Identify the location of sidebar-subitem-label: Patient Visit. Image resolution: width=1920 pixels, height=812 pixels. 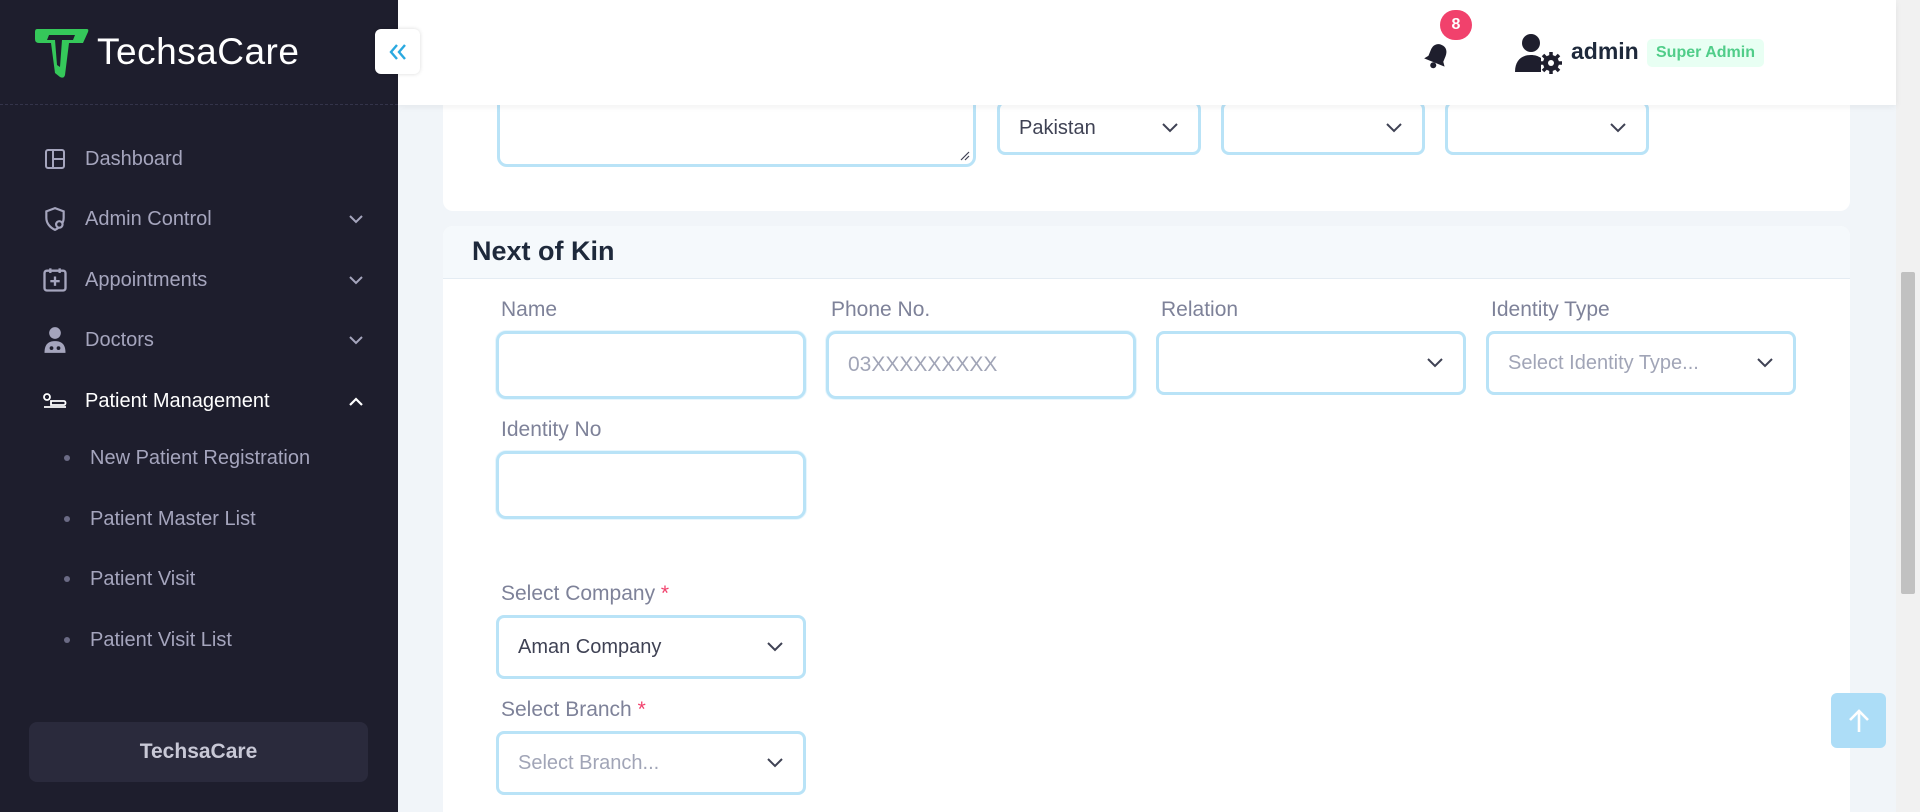
(143, 578).